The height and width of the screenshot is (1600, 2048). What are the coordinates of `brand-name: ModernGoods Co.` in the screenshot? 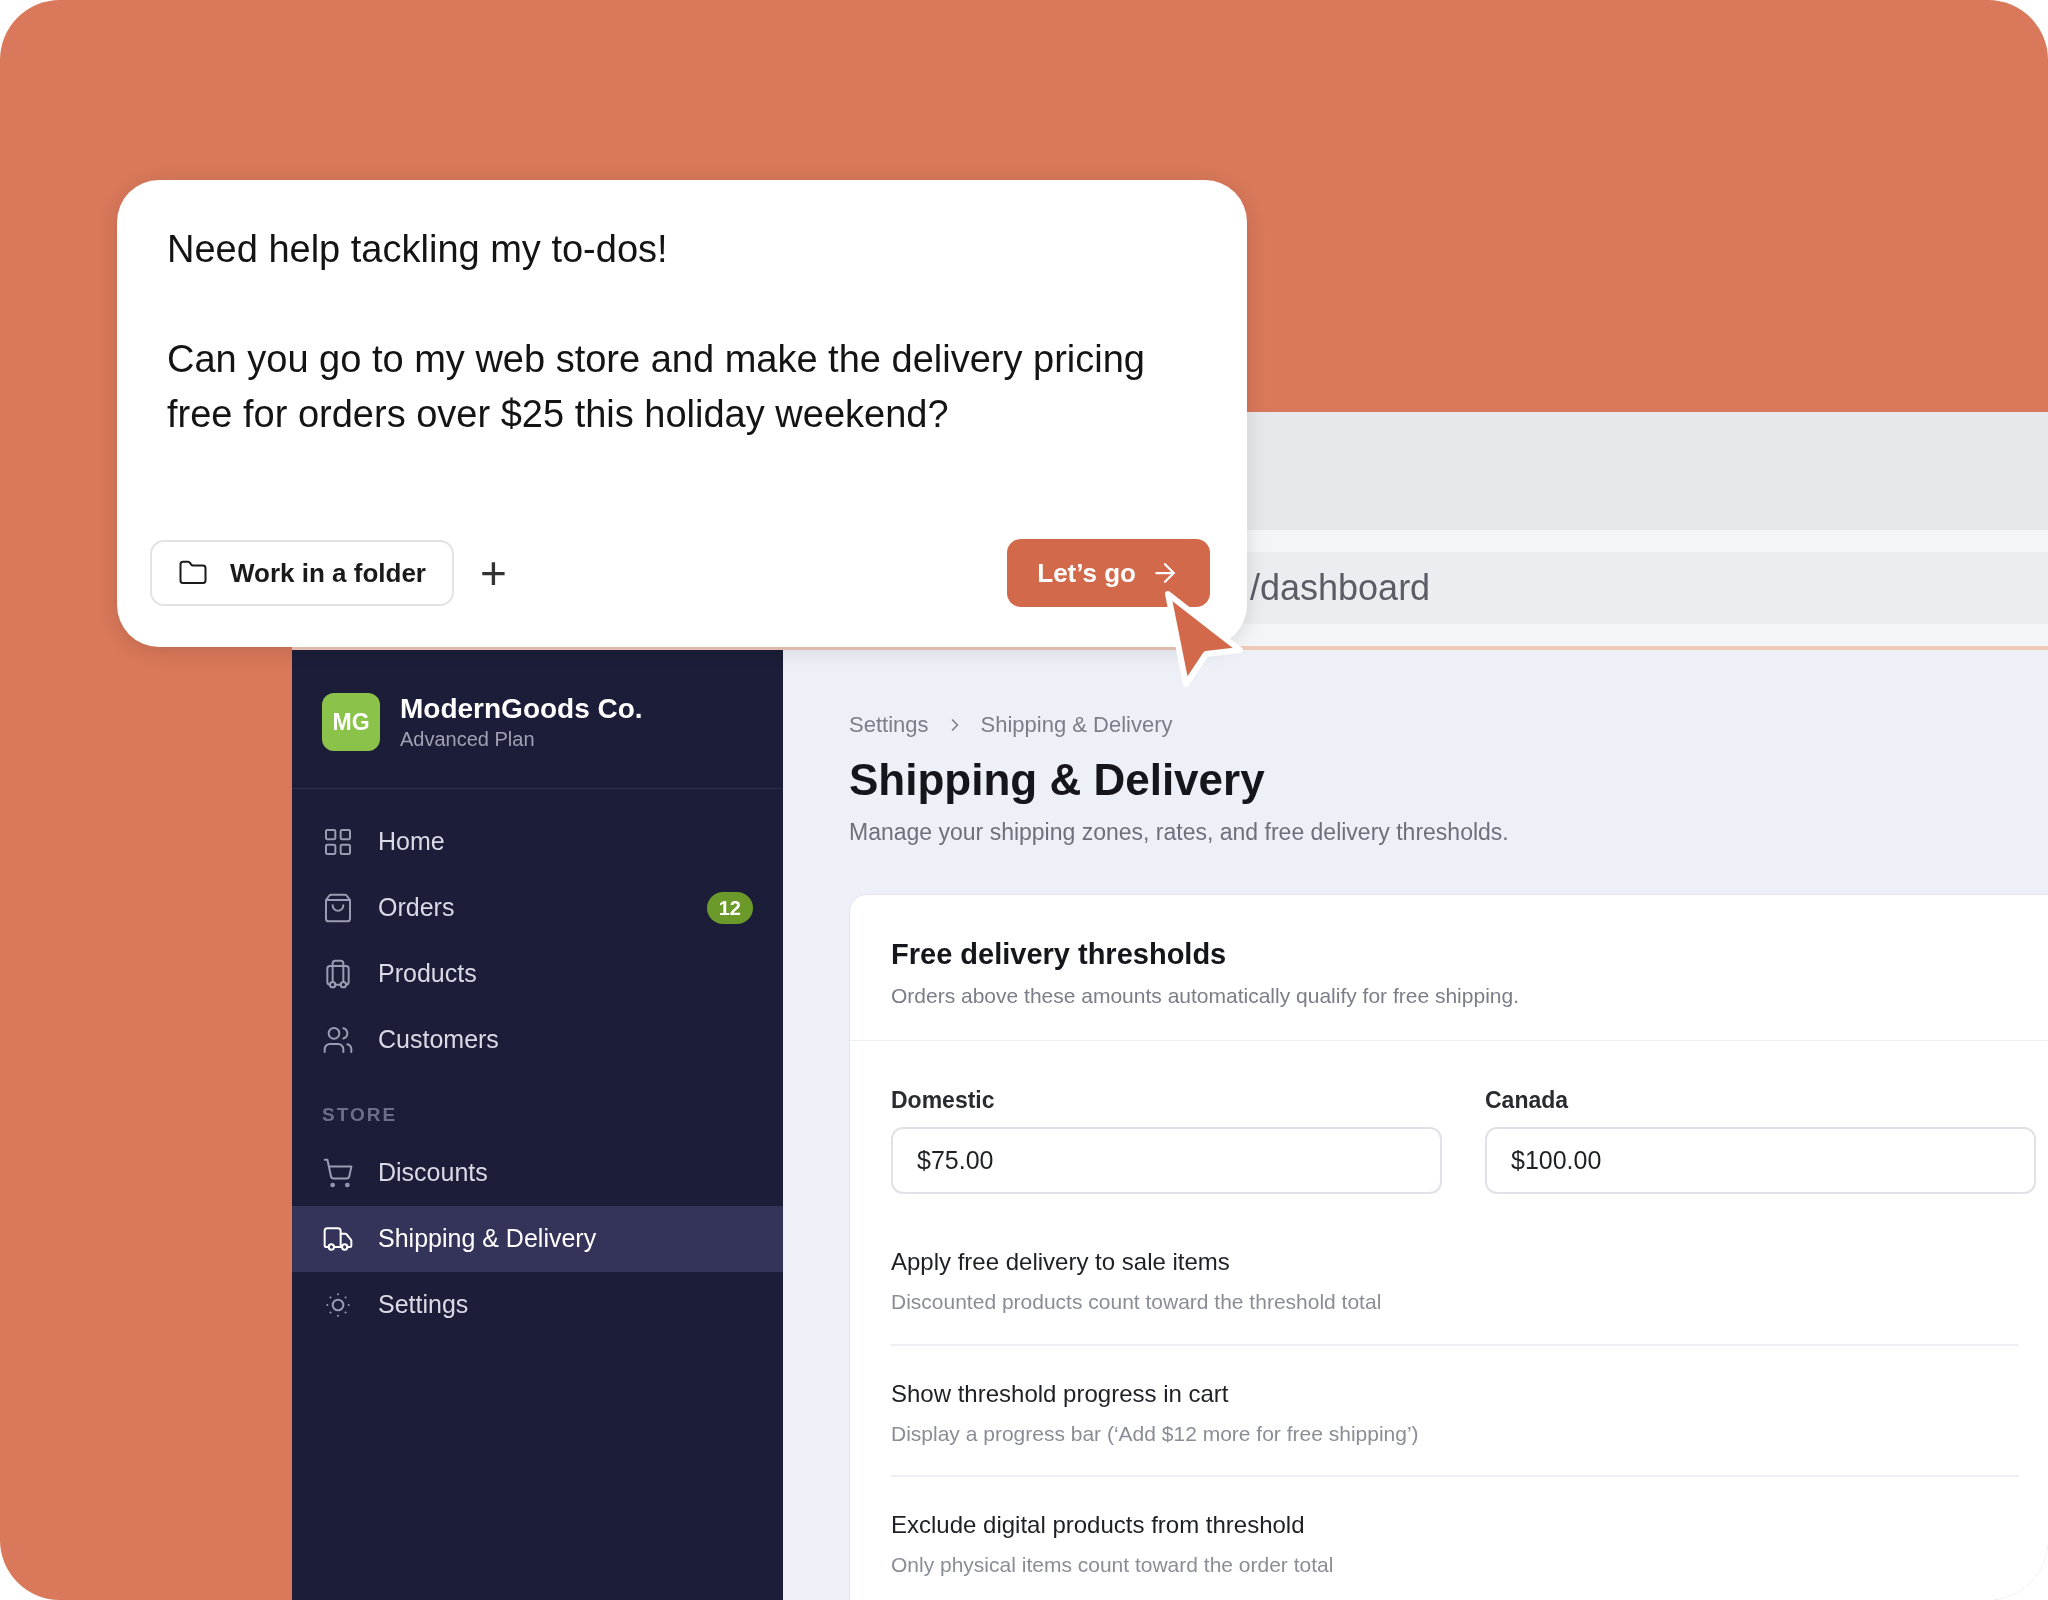 It's located at (521, 709).